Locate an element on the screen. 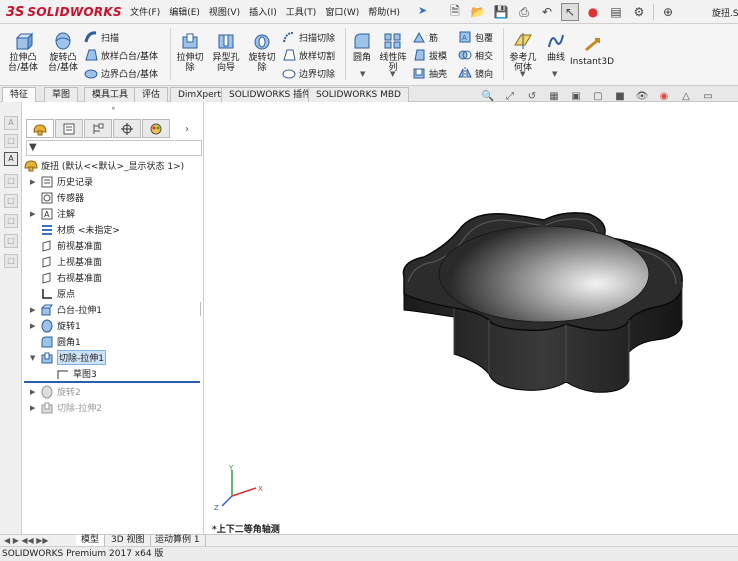 This screenshot has height=561, width=738. revolve-boss-button: 旋转凸 台/基体 is located at coordinates (63, 51).